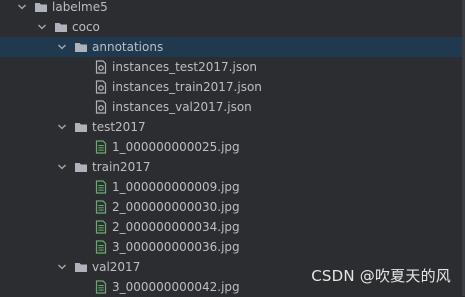 Image resolution: width=465 pixels, height=297 pixels. What do you see at coordinates (176, 287) in the screenshot?
I see `tree-item-label: 3_000000000042.jpg` at bounding box center [176, 287].